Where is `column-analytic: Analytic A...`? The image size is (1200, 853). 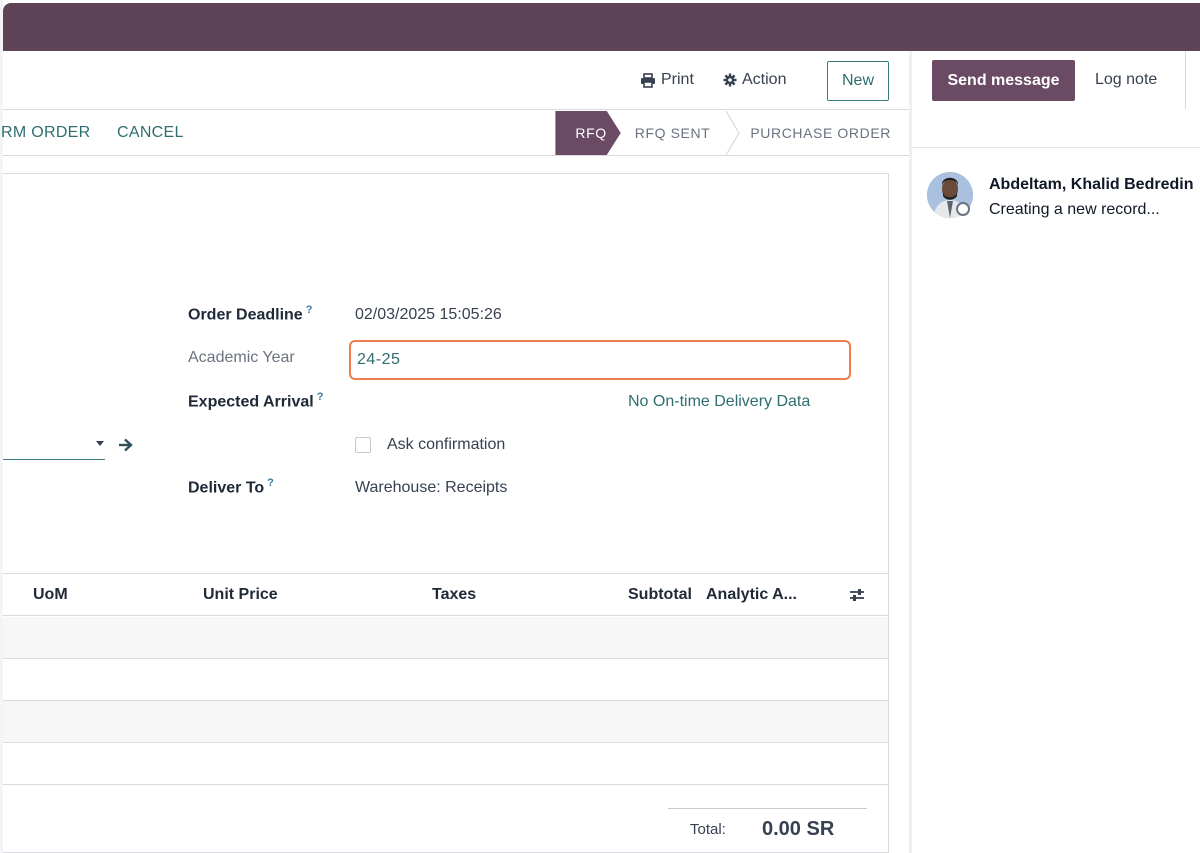 column-analytic: Analytic A... is located at coordinates (751, 595).